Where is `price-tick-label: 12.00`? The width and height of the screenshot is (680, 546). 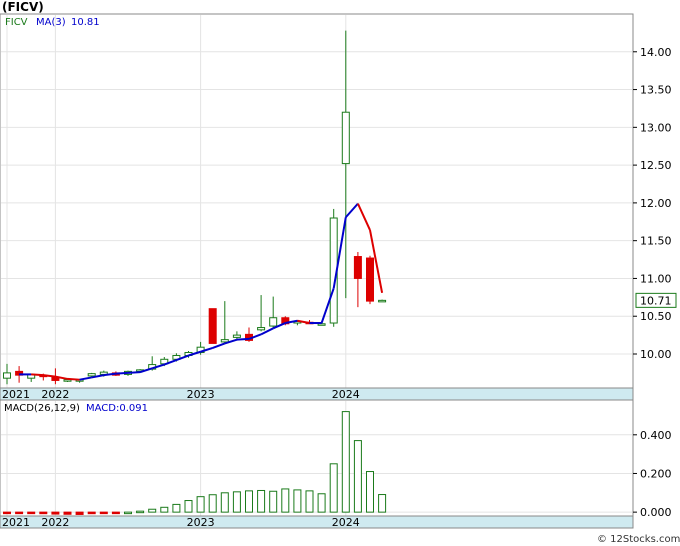 price-tick-label: 12.00 is located at coordinates (656, 203).